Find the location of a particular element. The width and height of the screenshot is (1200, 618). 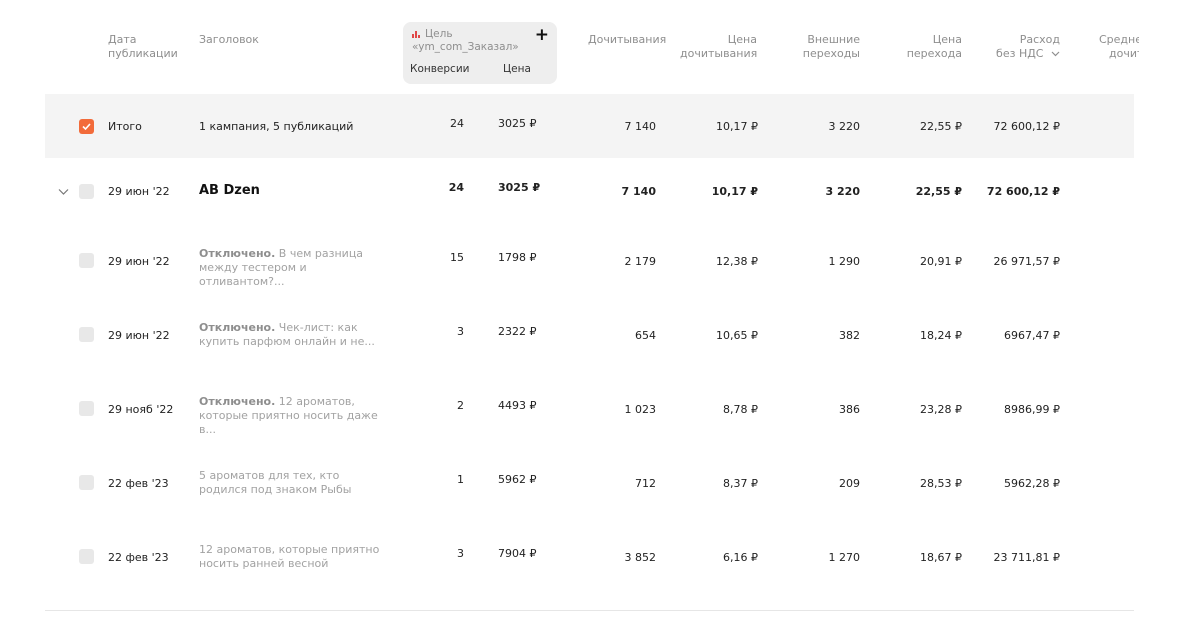

goal-title-line1: Цель is located at coordinates (439, 34).